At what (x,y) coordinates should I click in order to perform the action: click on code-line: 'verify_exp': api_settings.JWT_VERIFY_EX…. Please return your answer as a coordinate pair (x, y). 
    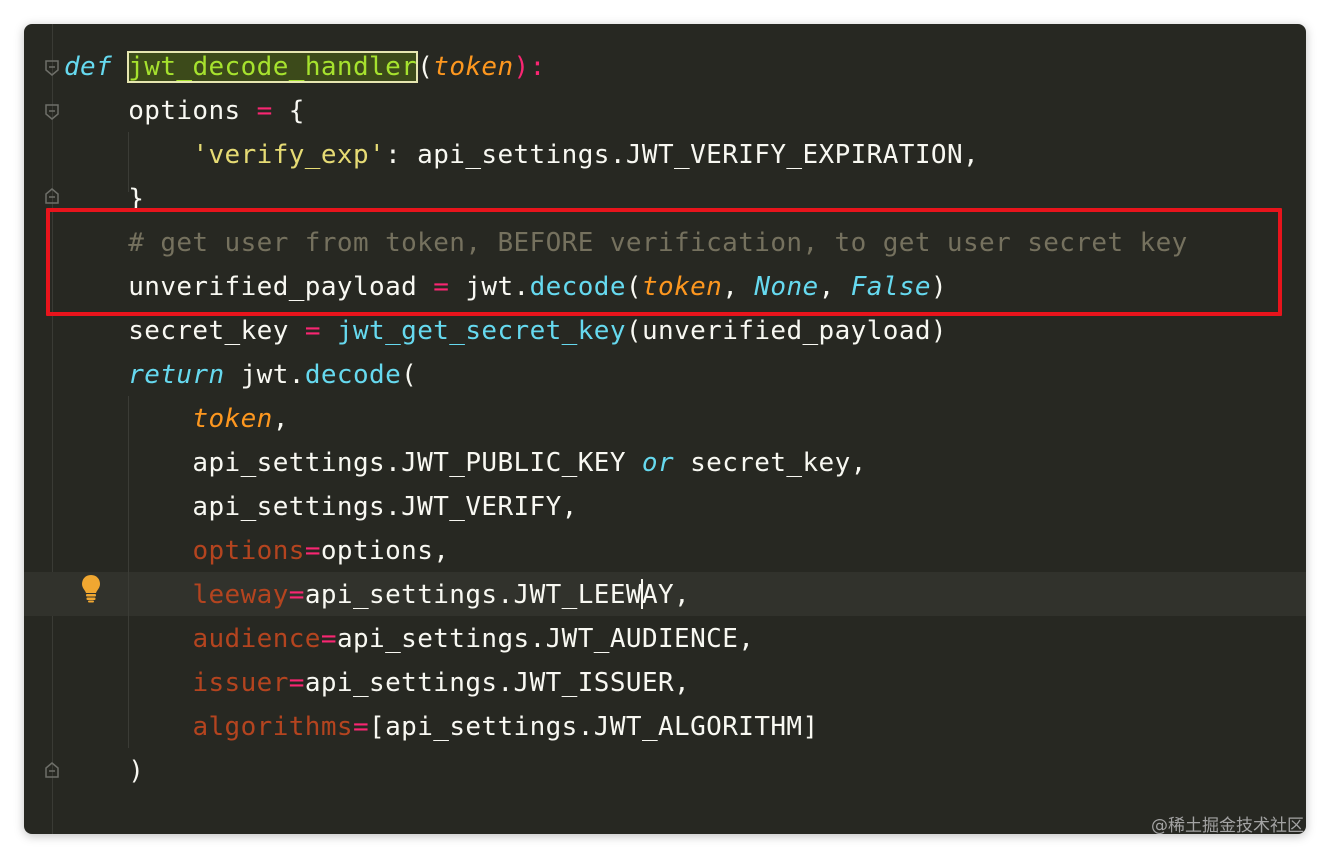
    Looking at the image, I should click on (626, 155).